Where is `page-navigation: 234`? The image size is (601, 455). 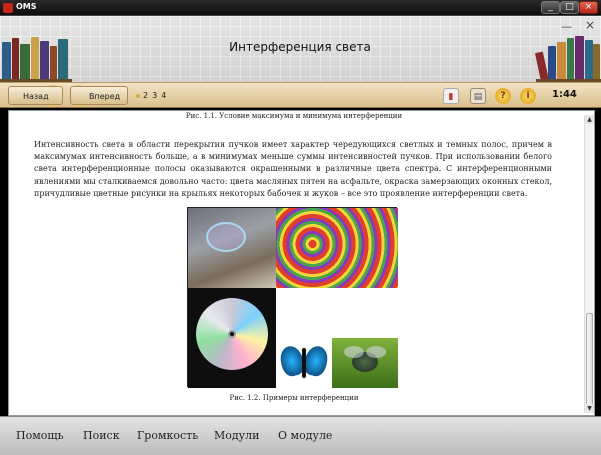
page-navigation: 234 is located at coordinates (153, 95).